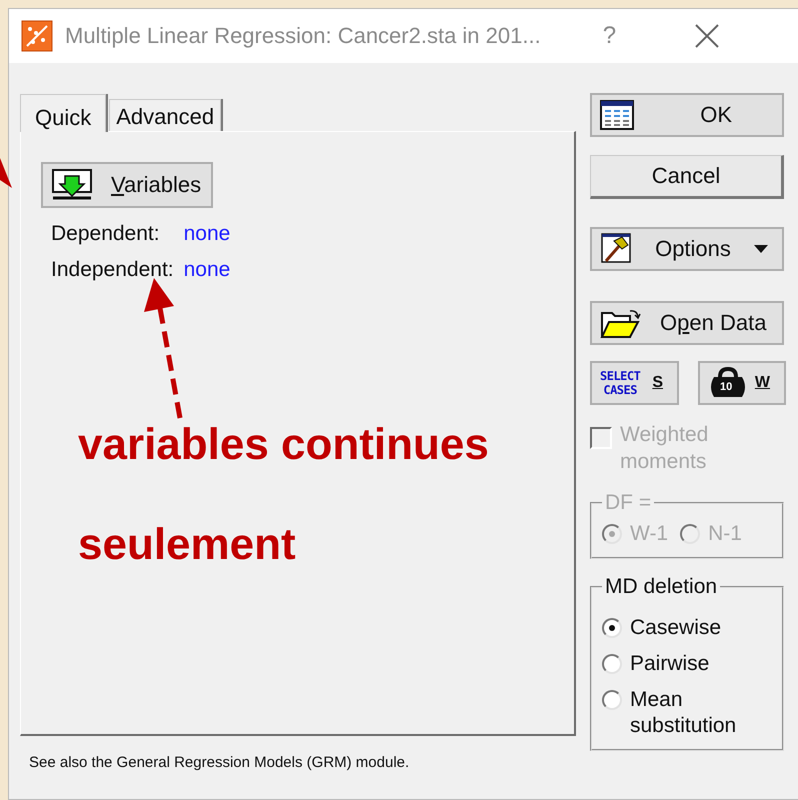  I want to click on folder-icon, so click(621, 323).